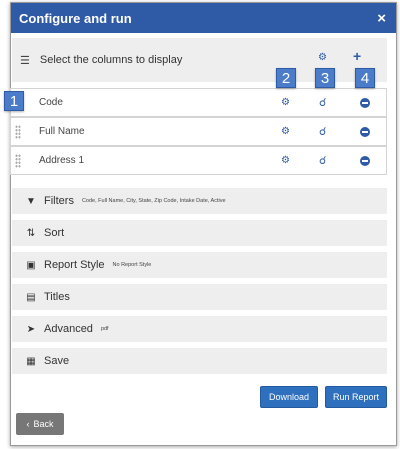 This screenshot has height=449, width=400. What do you see at coordinates (68, 329) in the screenshot?
I see `section-label: Advanced` at bounding box center [68, 329].